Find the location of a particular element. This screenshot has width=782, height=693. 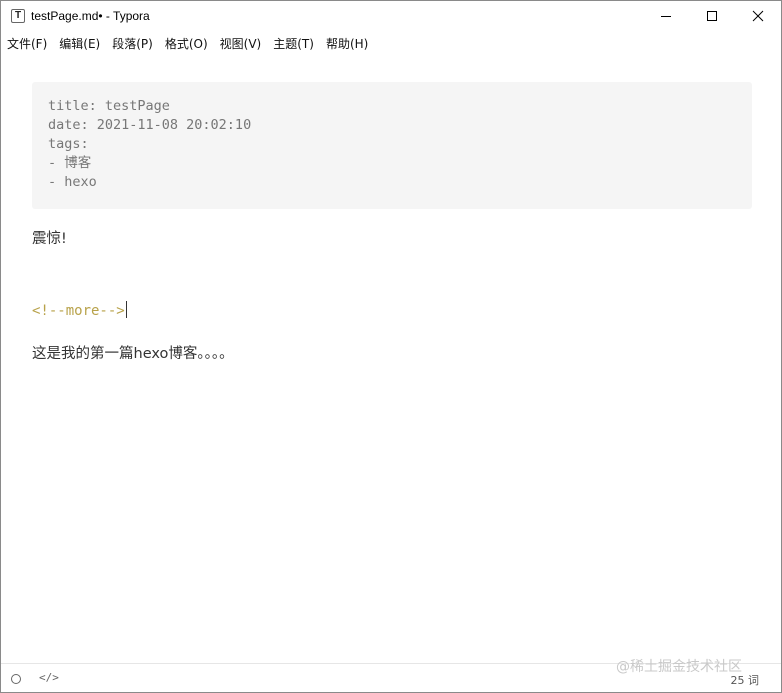

source-code-mode-icon: </> is located at coordinates (49, 677).